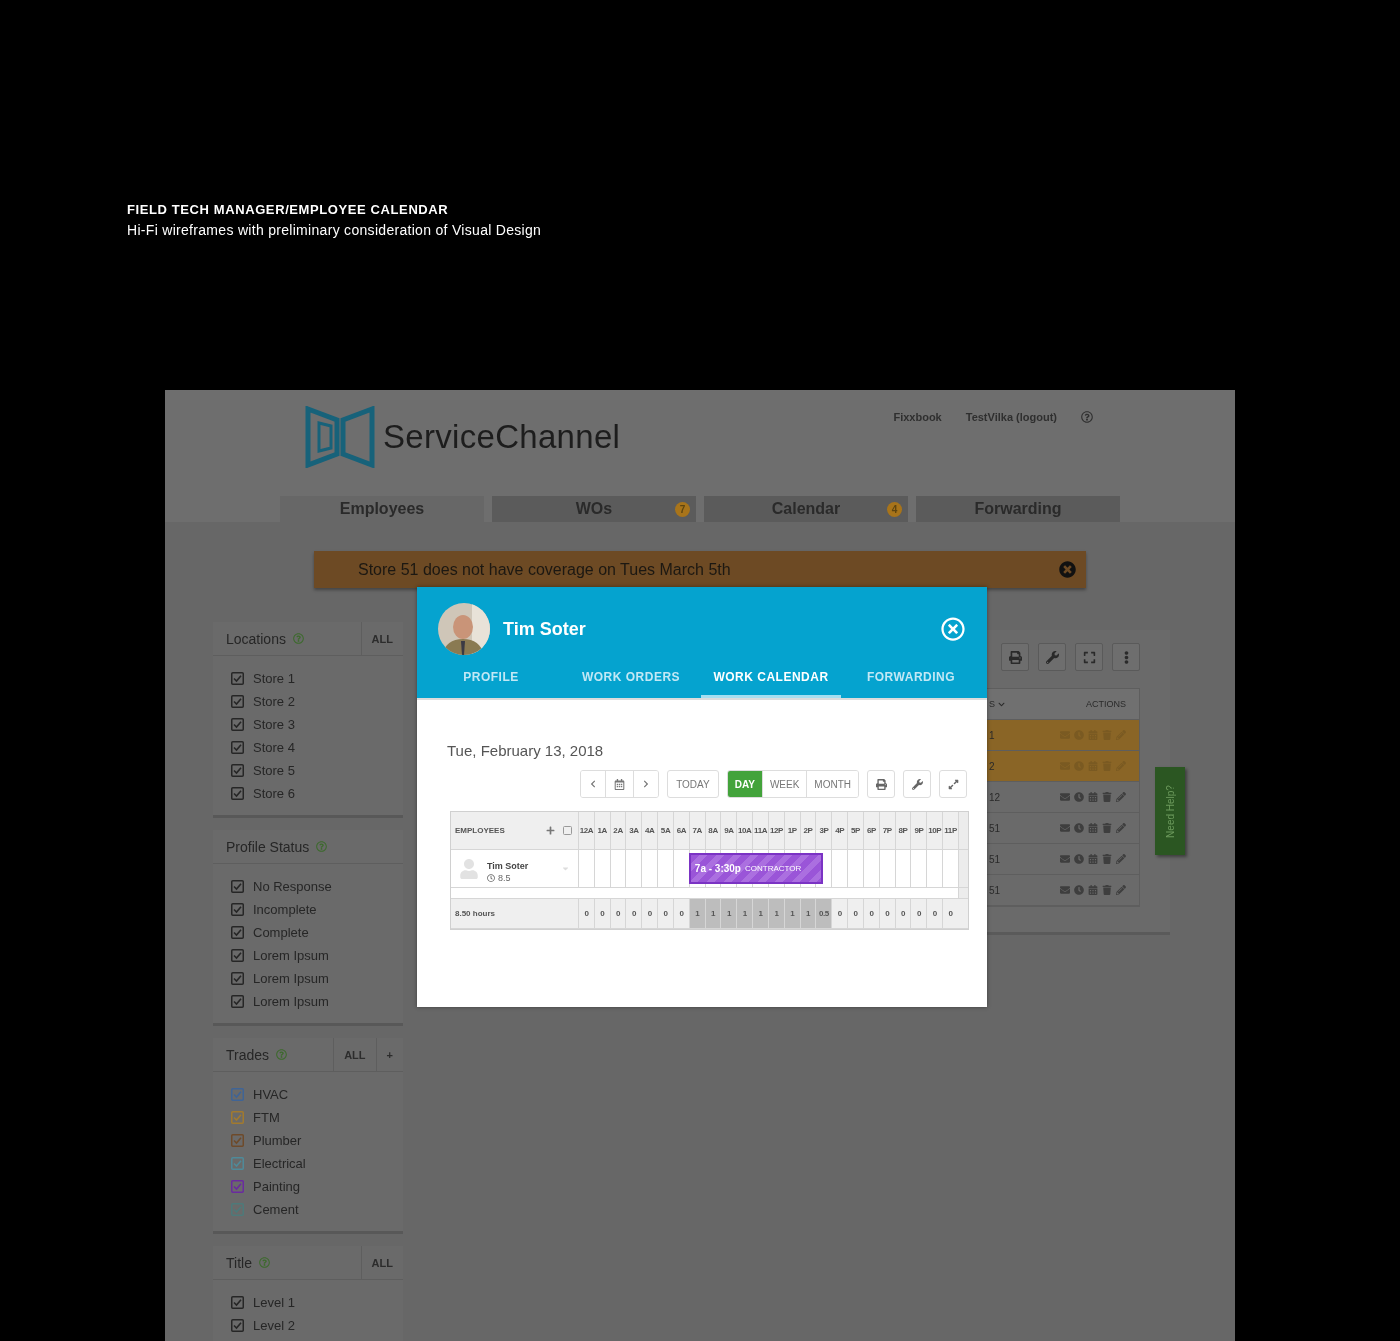  Describe the element at coordinates (502, 437) in the screenshot. I see `logo-text: ServiceChannel` at that location.